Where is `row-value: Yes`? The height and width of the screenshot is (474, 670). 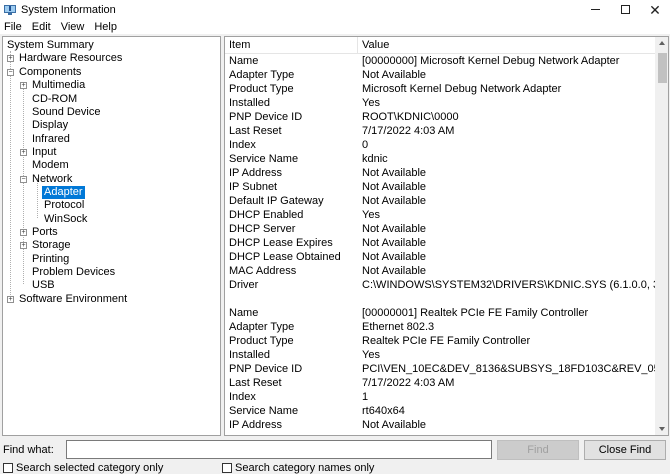
row-value: Yes is located at coordinates (371, 215).